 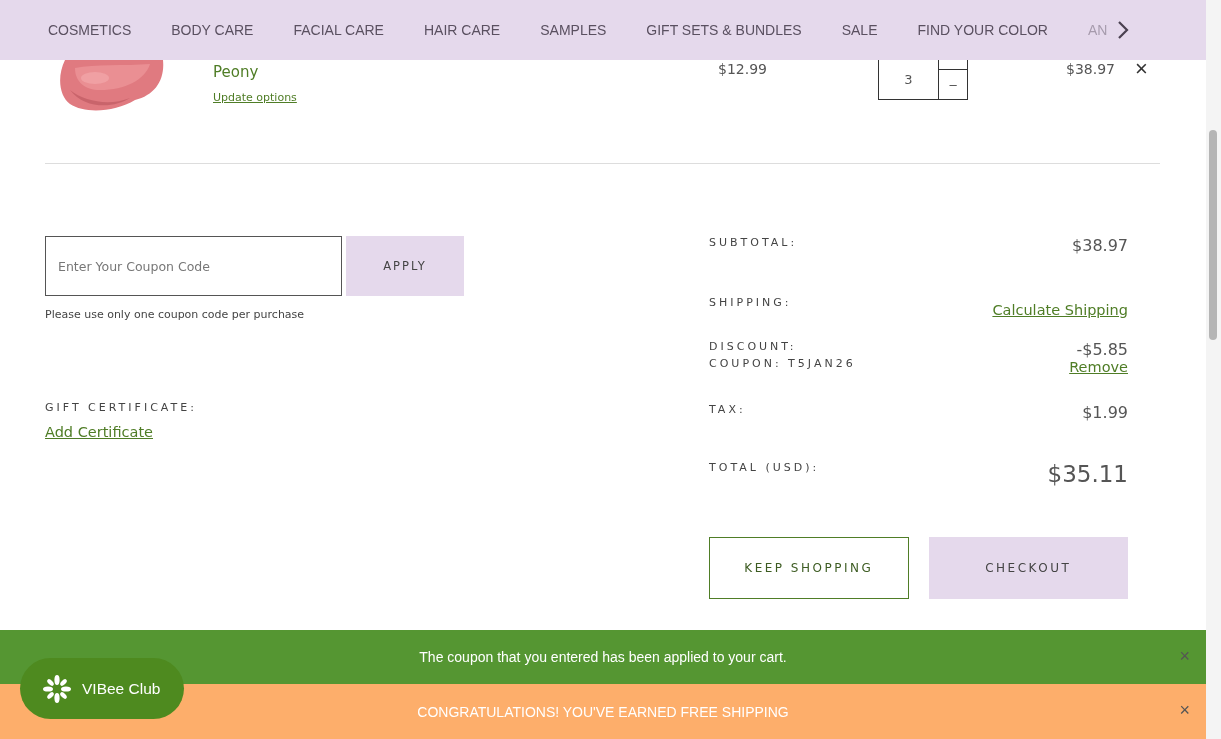 What do you see at coordinates (923, 80) in the screenshot?
I see `quantity-stepper: 3 –` at bounding box center [923, 80].